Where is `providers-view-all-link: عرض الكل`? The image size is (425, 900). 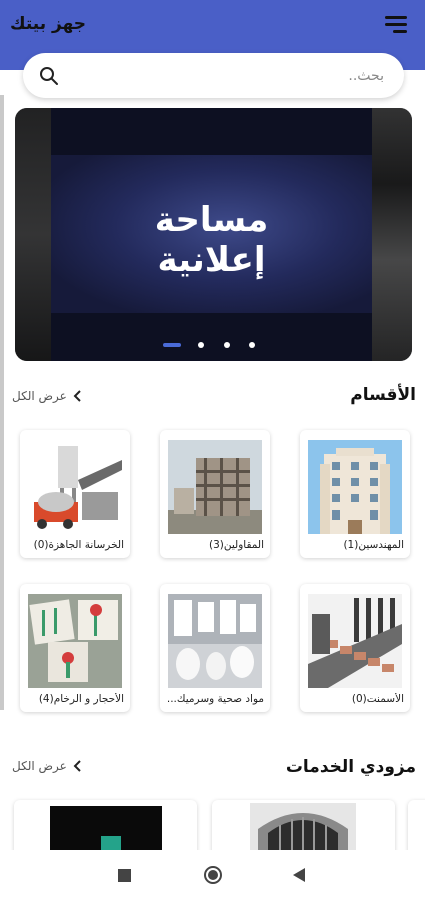 providers-view-all-link: عرض الكل is located at coordinates (47, 766).